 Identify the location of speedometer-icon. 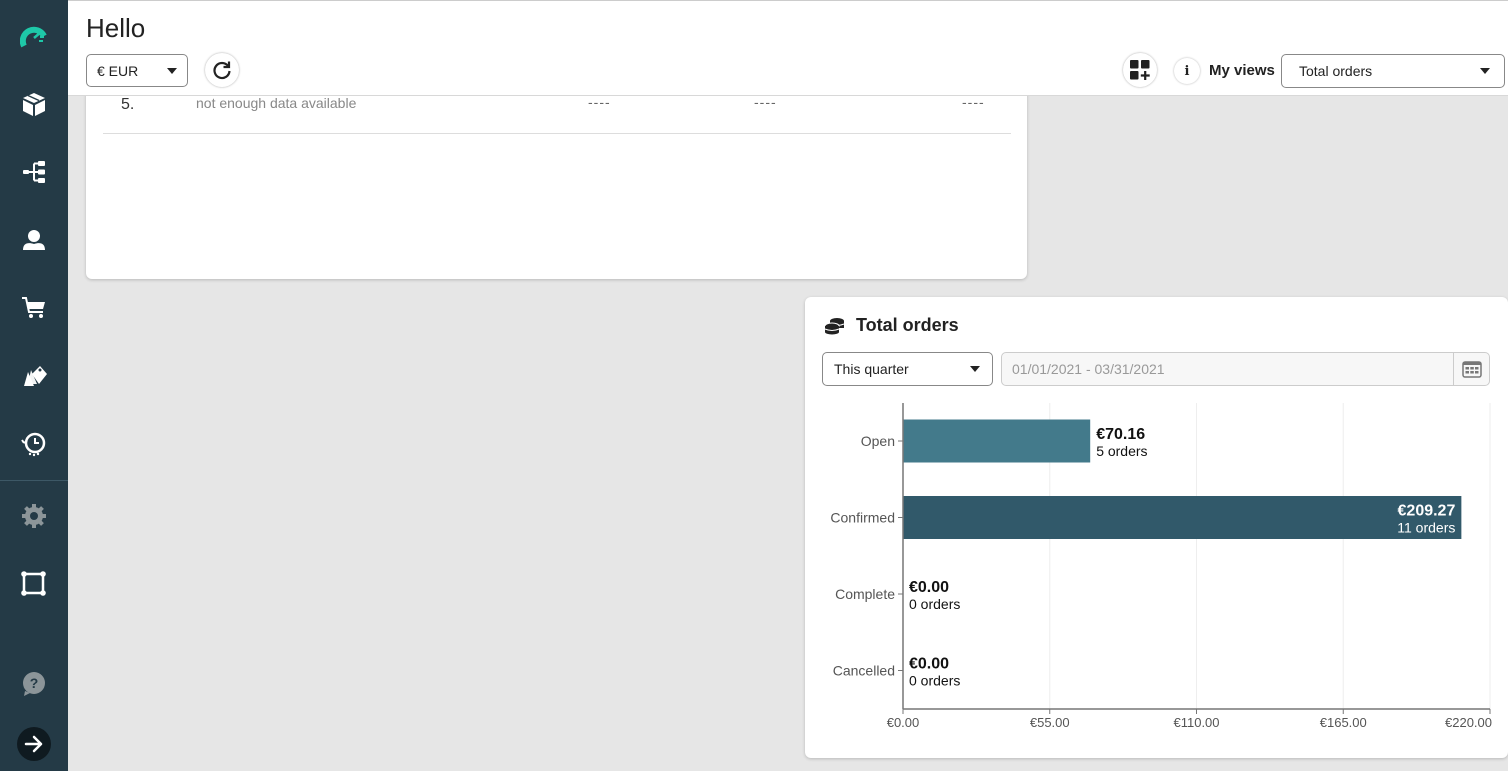
(33, 37).